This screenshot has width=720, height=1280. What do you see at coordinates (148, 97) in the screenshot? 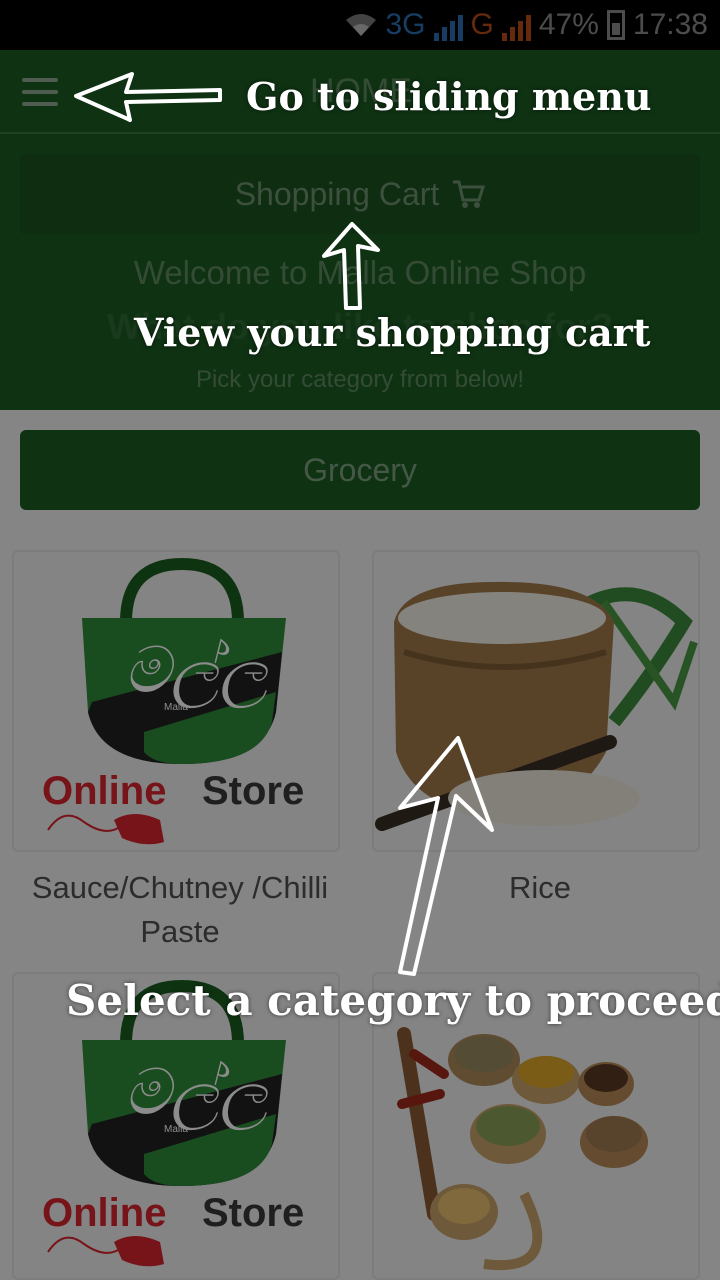
I see `arrow-left-icon` at bounding box center [148, 97].